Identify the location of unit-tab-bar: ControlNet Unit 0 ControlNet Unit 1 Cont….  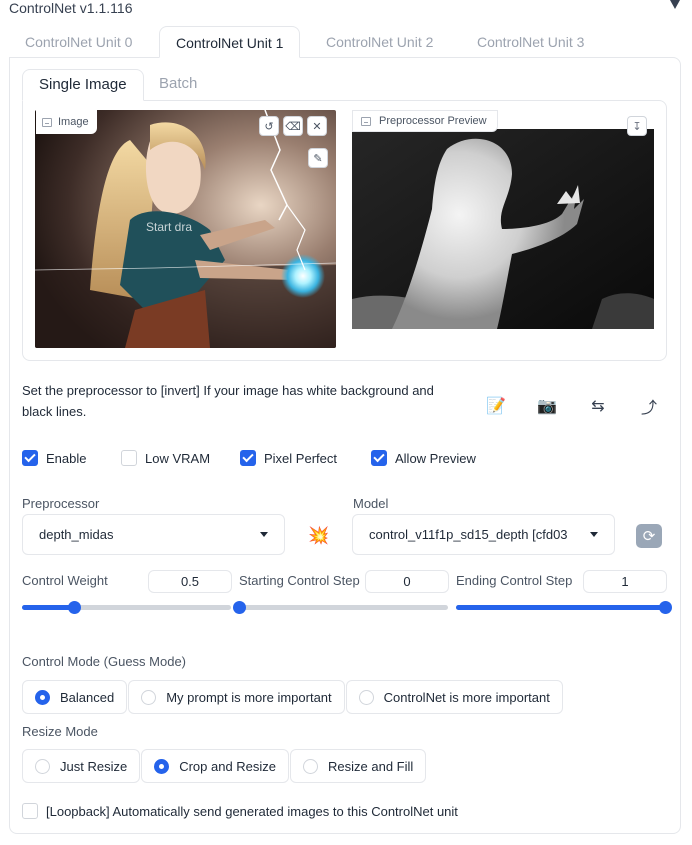
(345, 42).